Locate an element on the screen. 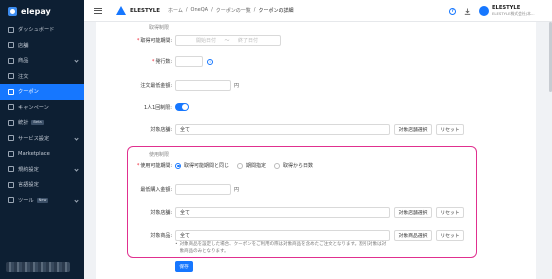 The width and height of the screenshot is (552, 279). sidebar-item-7: サービス設定 is located at coordinates (42, 139).